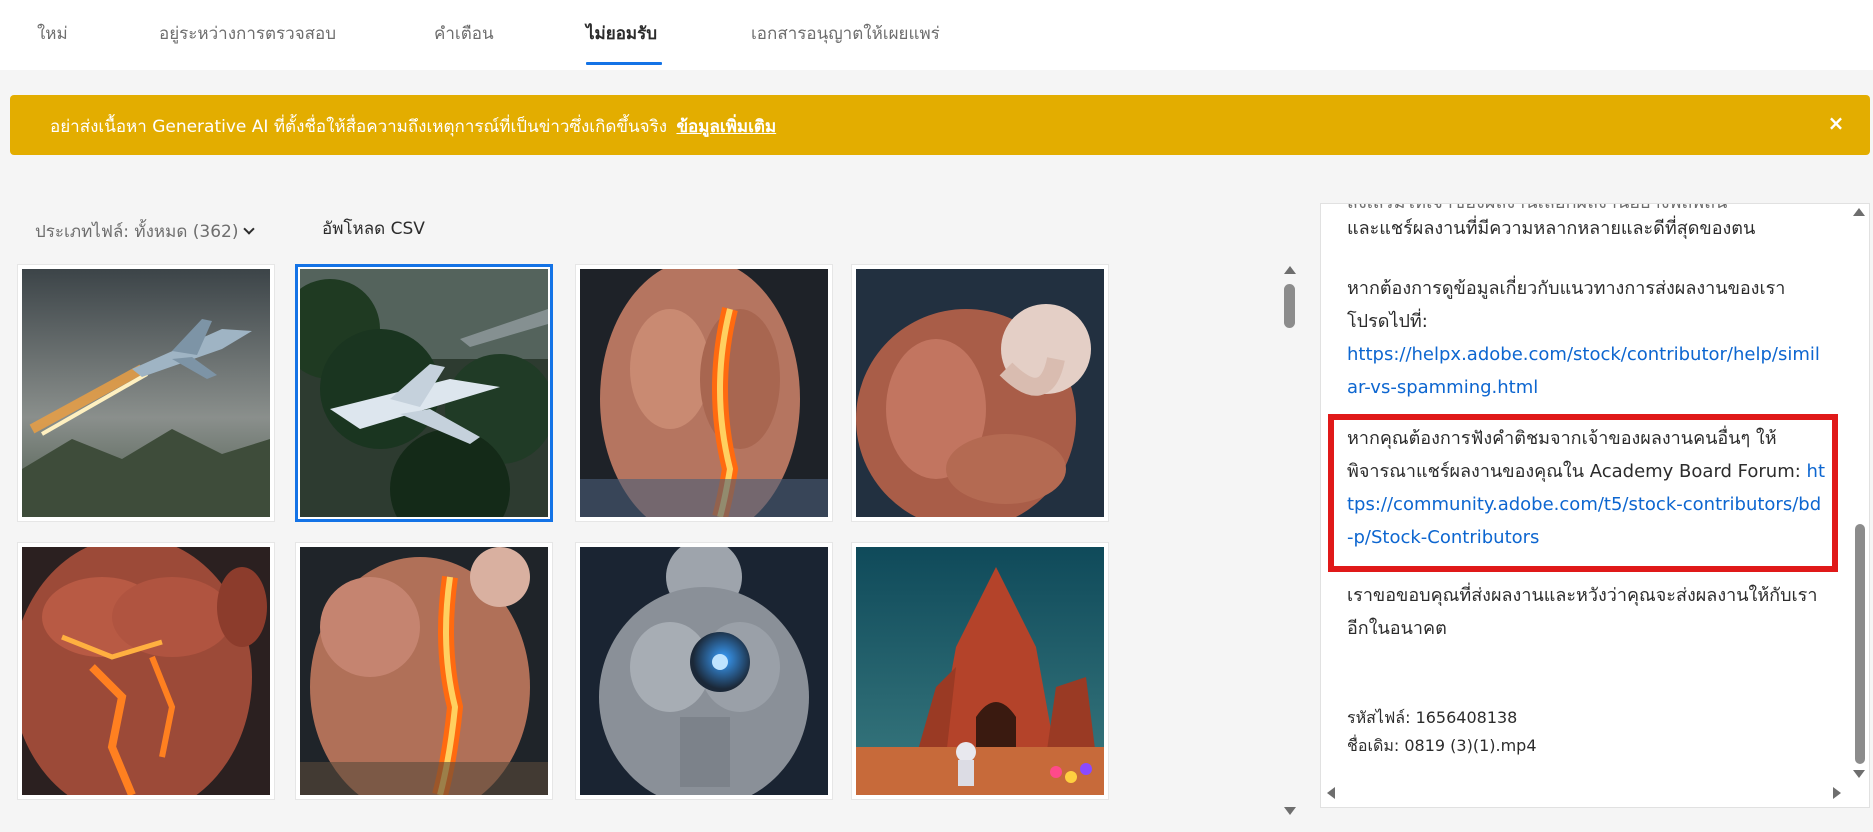 This screenshot has width=1873, height=832. Describe the element at coordinates (621, 33) in the screenshot. I see `tab-not-accepted: ไม่ยอมรับ` at that location.